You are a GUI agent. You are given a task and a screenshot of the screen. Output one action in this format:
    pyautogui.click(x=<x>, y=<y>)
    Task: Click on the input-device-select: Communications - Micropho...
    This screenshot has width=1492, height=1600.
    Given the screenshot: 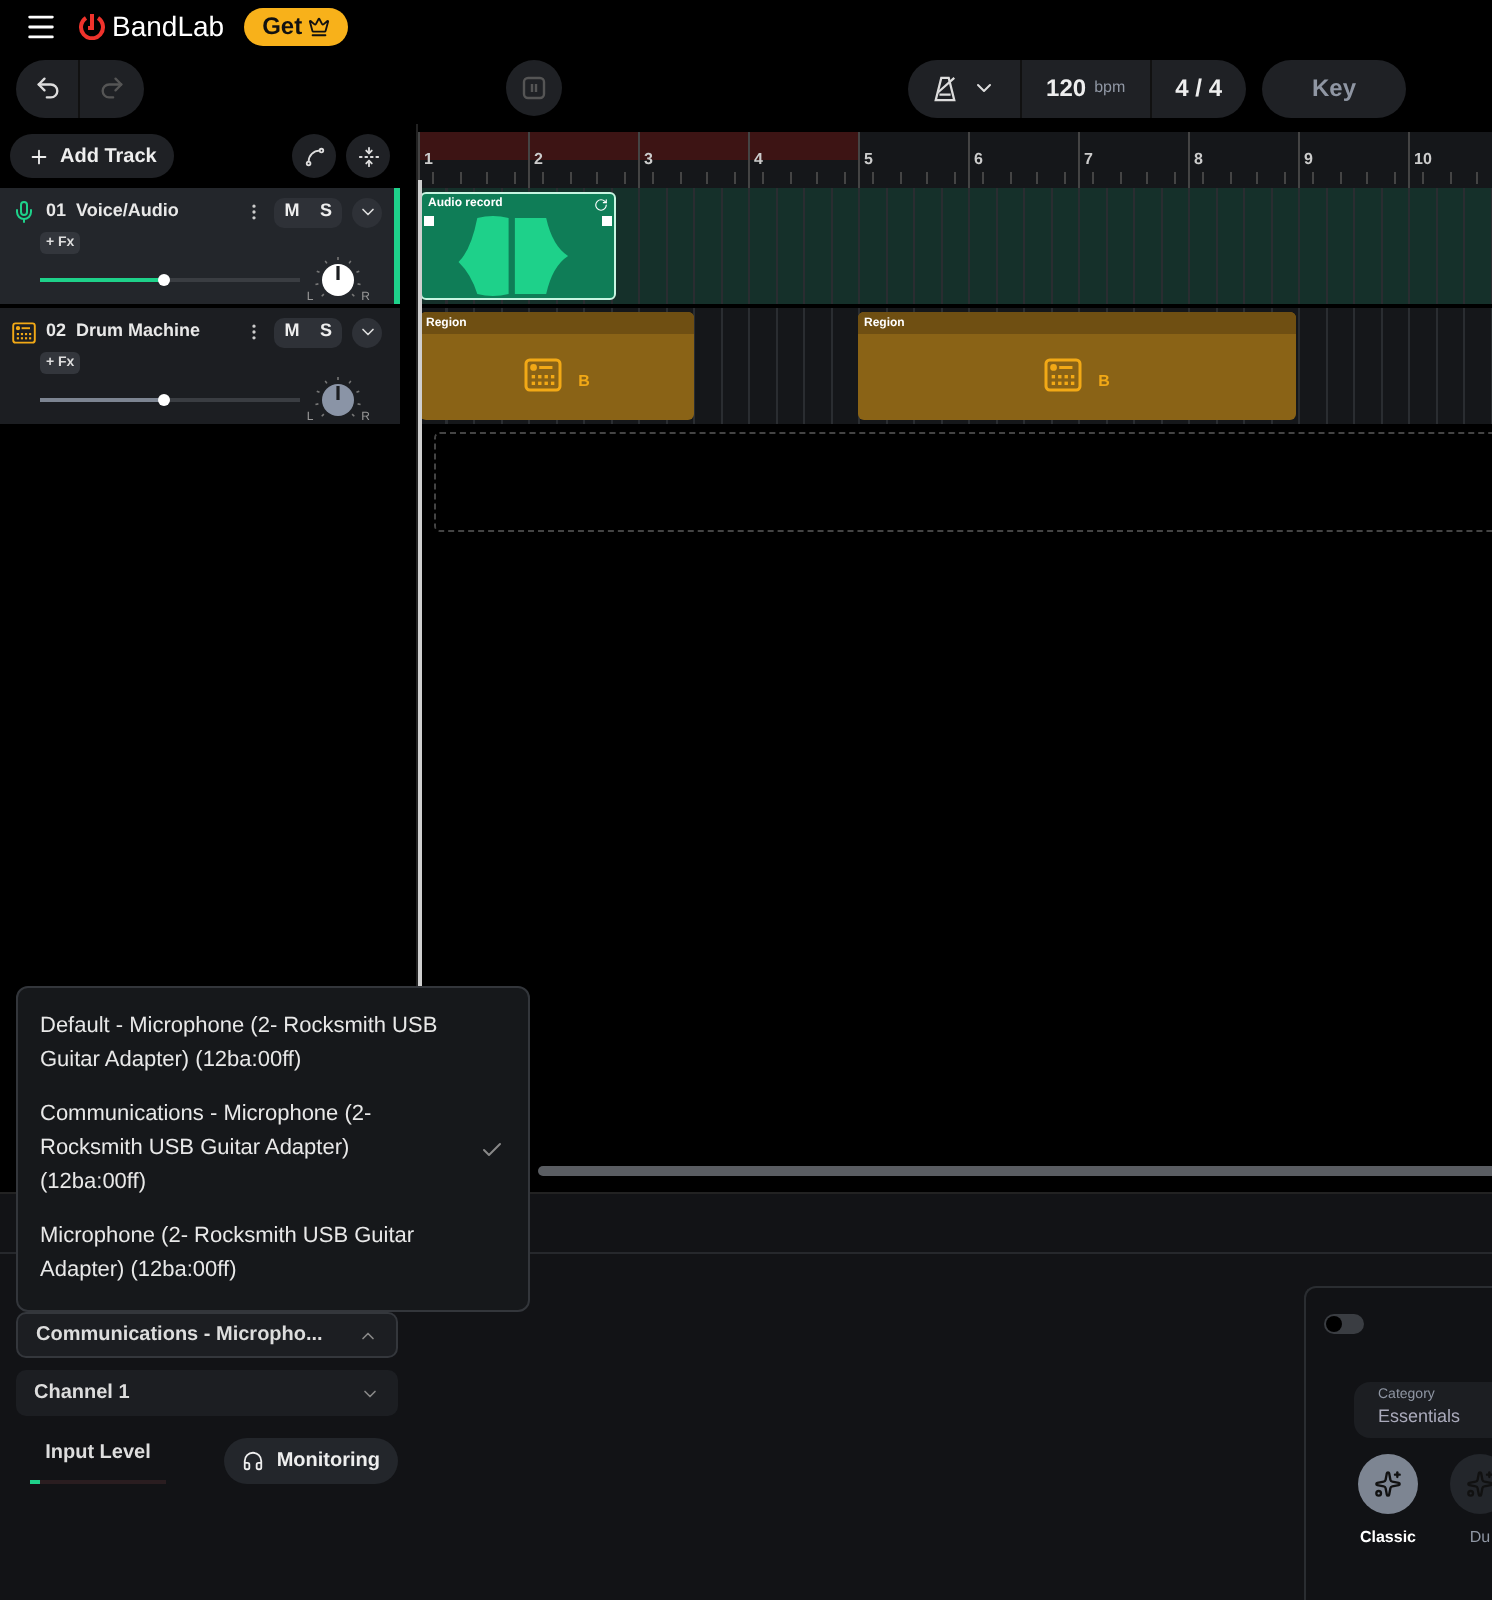 What is the action you would take?
    pyautogui.click(x=207, y=1335)
    